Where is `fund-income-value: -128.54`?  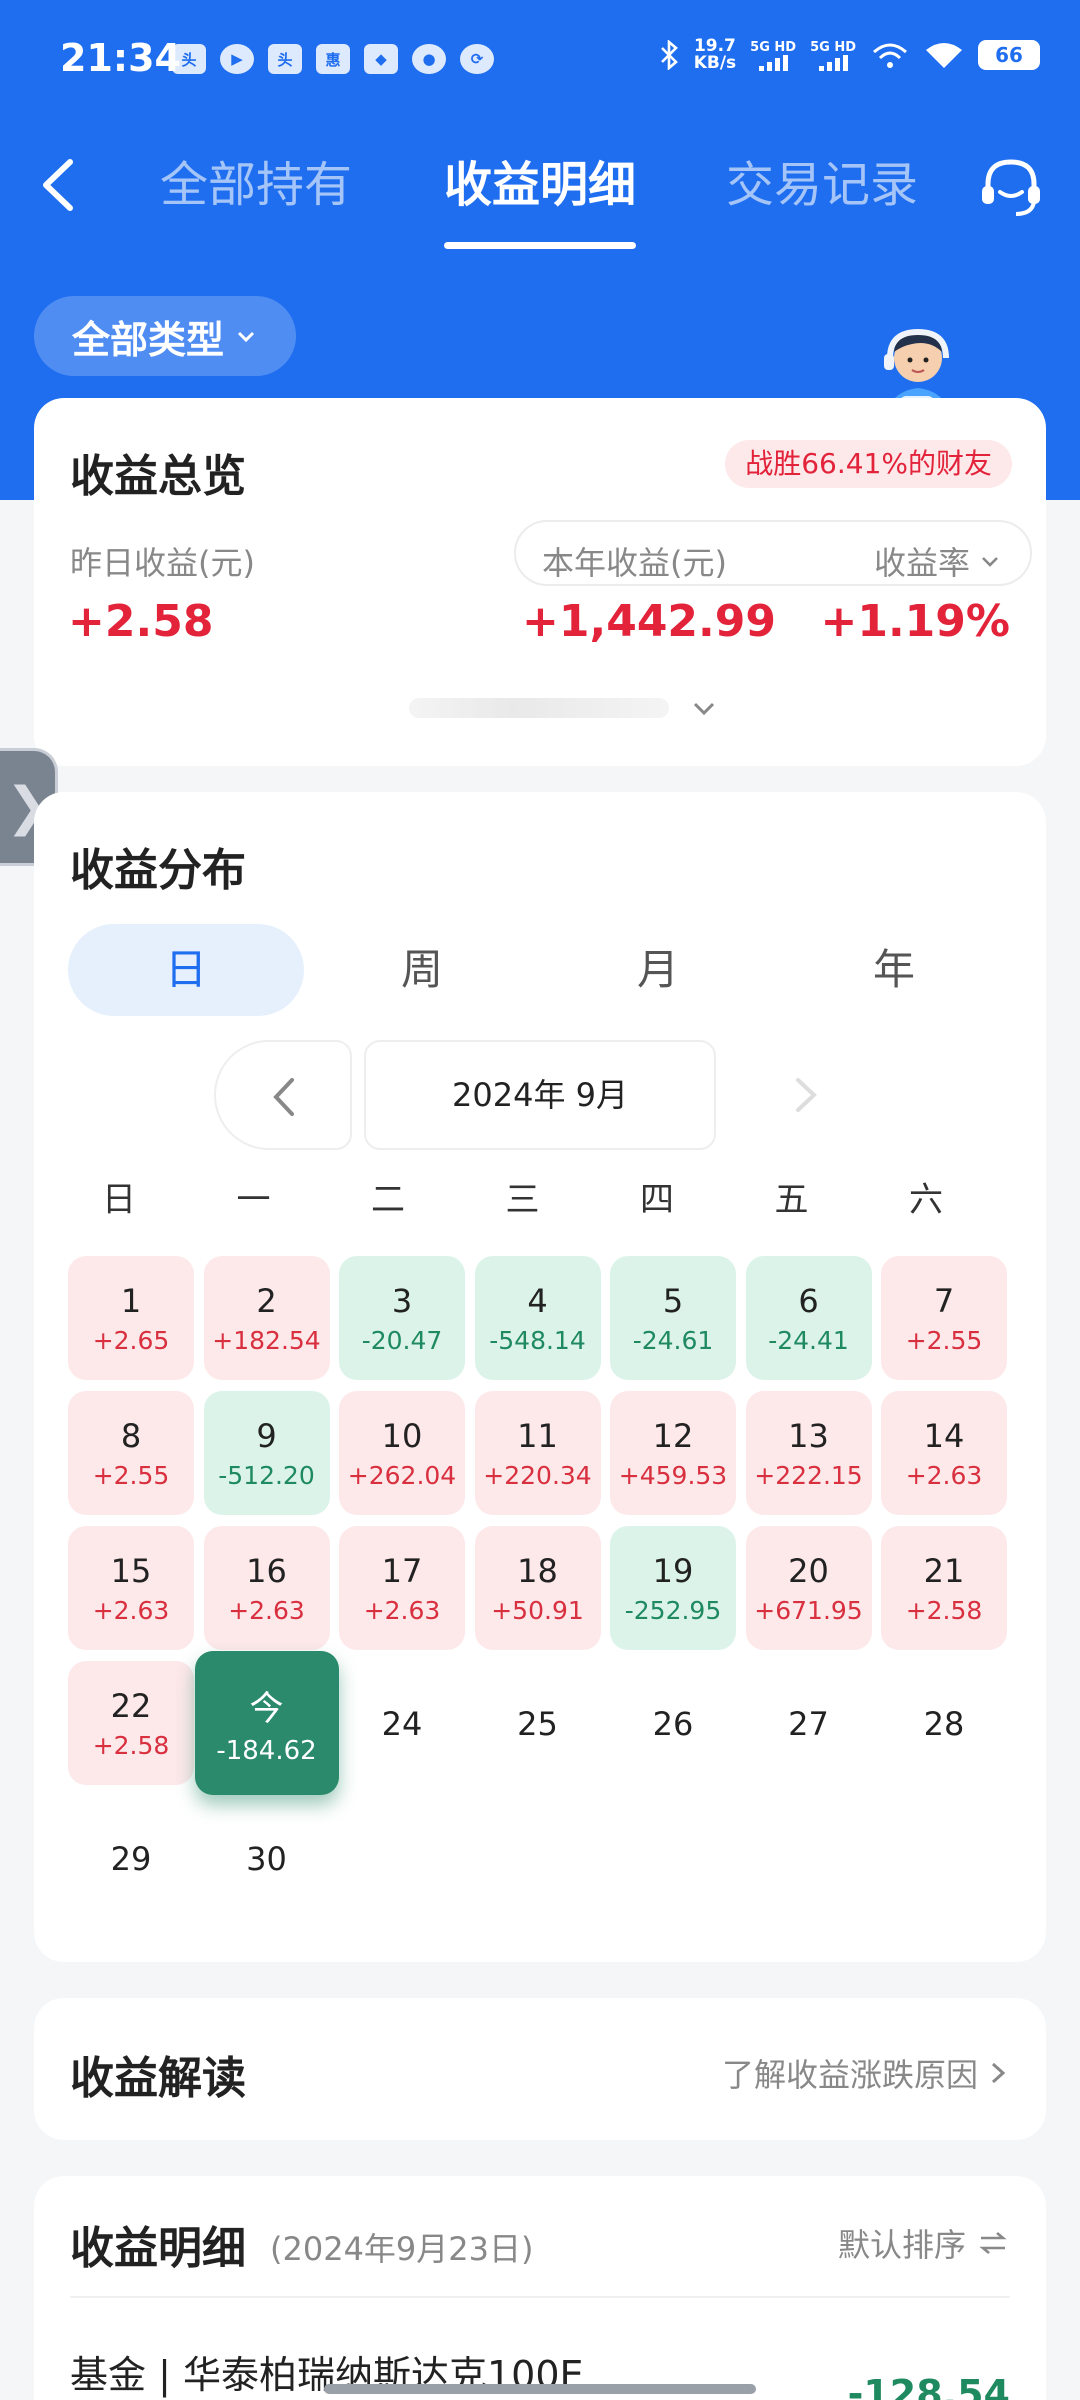 fund-income-value: -128.54 is located at coordinates (928, 2386).